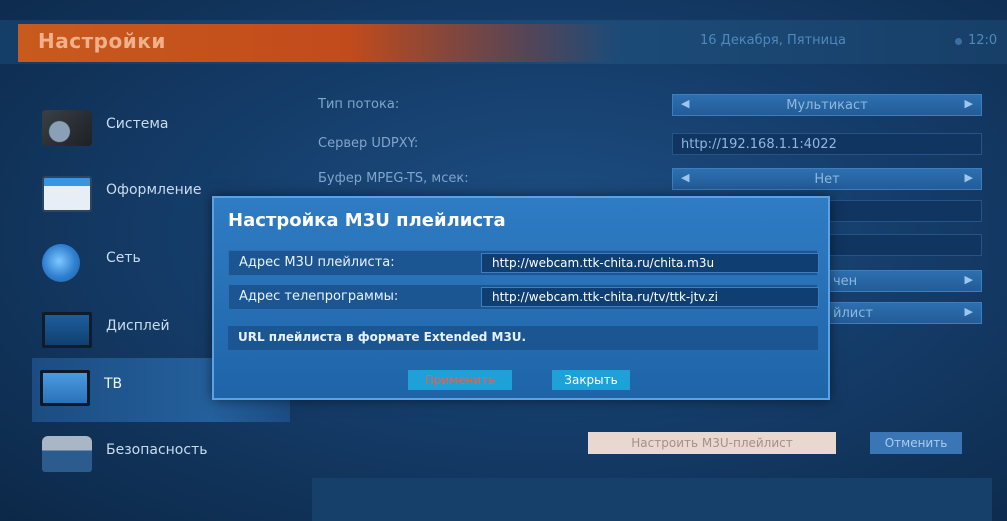 The image size is (1007, 521). Describe the element at coordinates (359, 104) in the screenshot. I see `stream-type-label: Тип потока:` at that location.